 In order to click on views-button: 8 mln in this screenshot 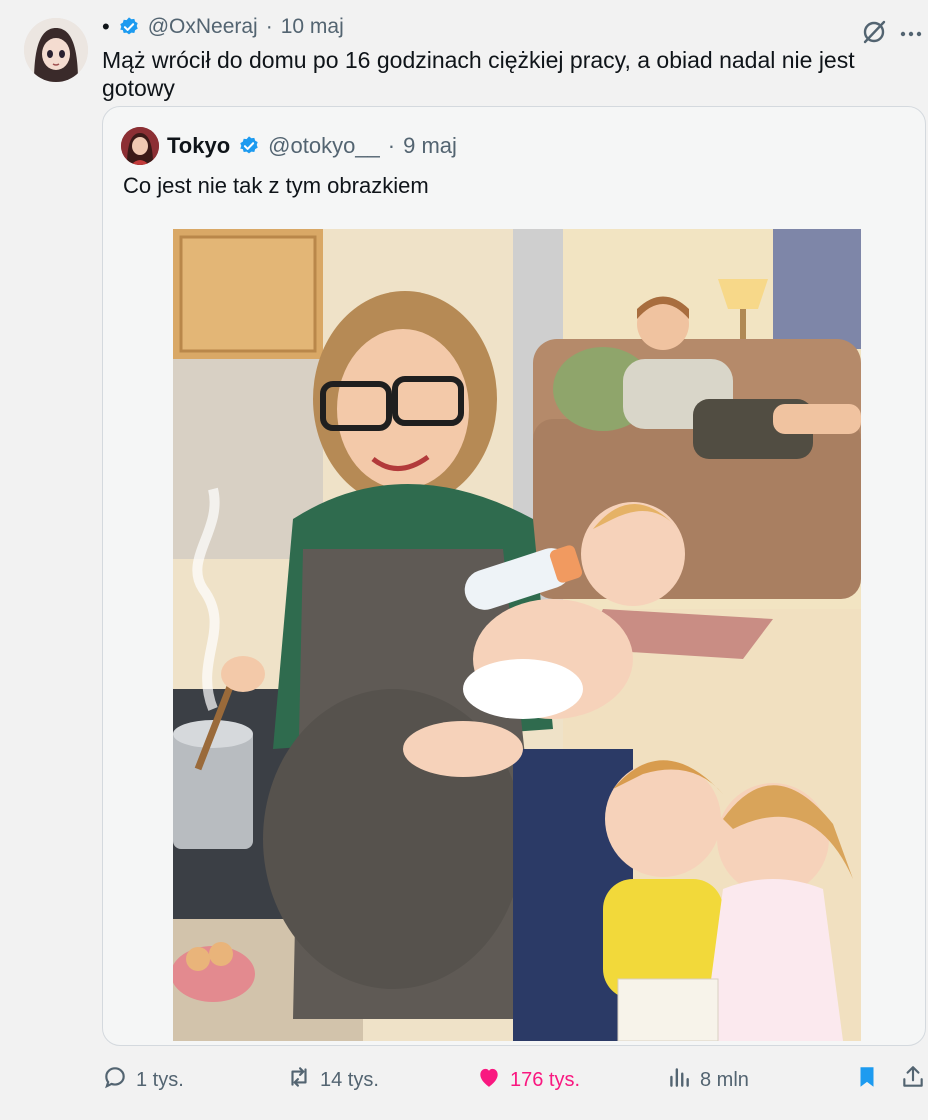, I will do `click(707, 1080)`.